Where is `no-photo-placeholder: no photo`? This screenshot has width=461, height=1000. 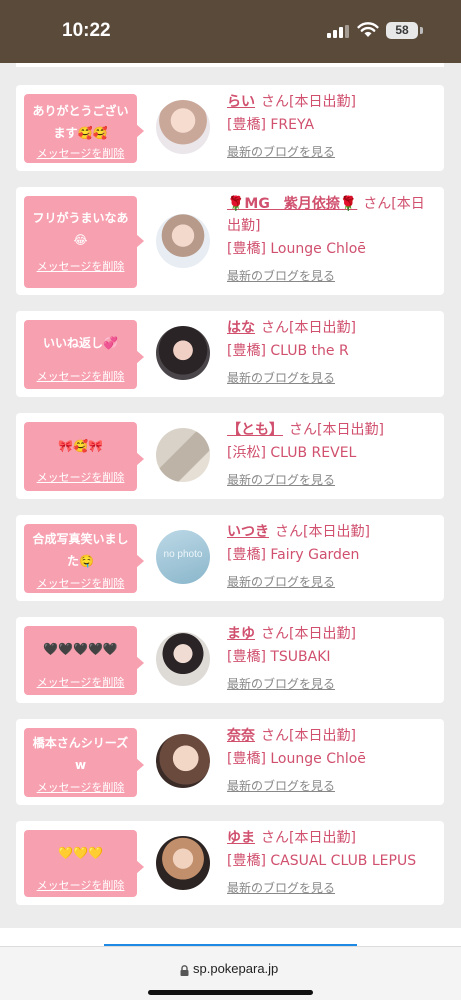
no-photo-placeholder: no photo is located at coordinates (183, 557).